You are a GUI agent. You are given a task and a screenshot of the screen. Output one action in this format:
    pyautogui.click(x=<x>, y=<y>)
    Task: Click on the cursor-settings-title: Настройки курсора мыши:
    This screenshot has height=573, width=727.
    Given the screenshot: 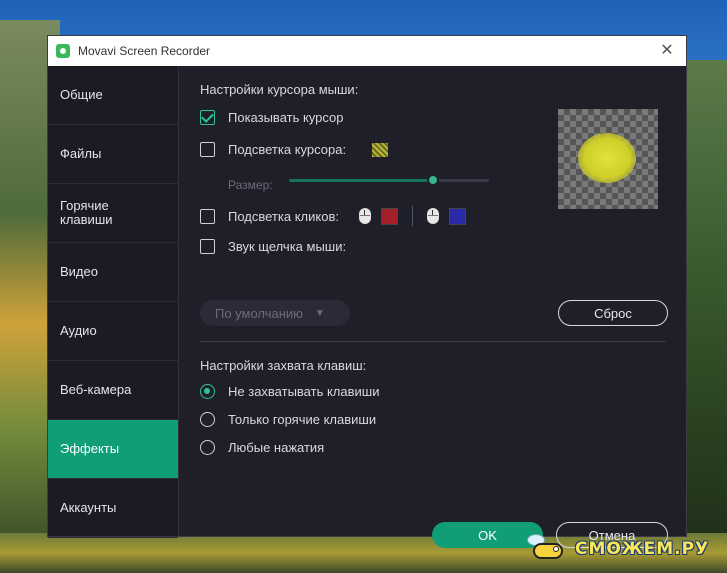 What is the action you would take?
    pyautogui.click(x=279, y=89)
    